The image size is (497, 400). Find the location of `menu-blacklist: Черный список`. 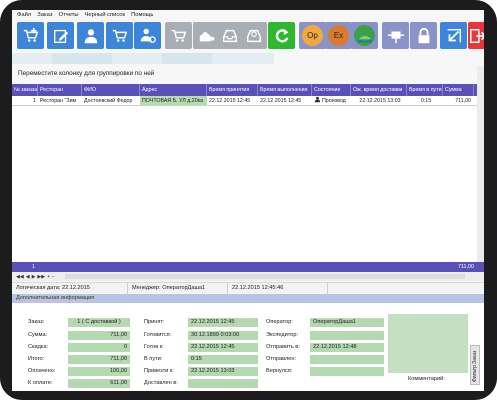

menu-blacklist: Черный список is located at coordinates (105, 15).